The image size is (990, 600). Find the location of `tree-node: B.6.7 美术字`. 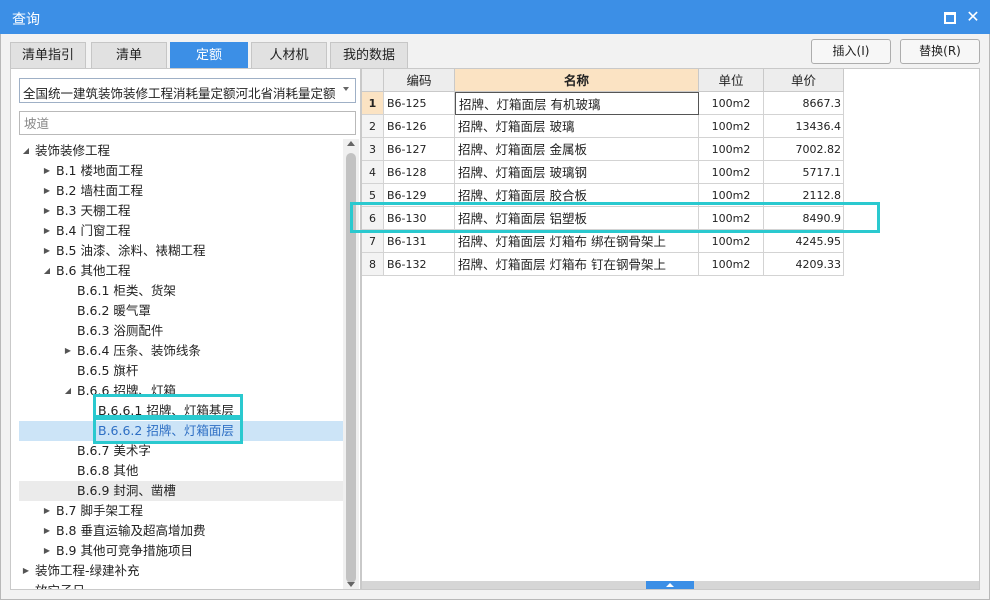

tree-node: B.6.7 美术字 is located at coordinates (181, 451).